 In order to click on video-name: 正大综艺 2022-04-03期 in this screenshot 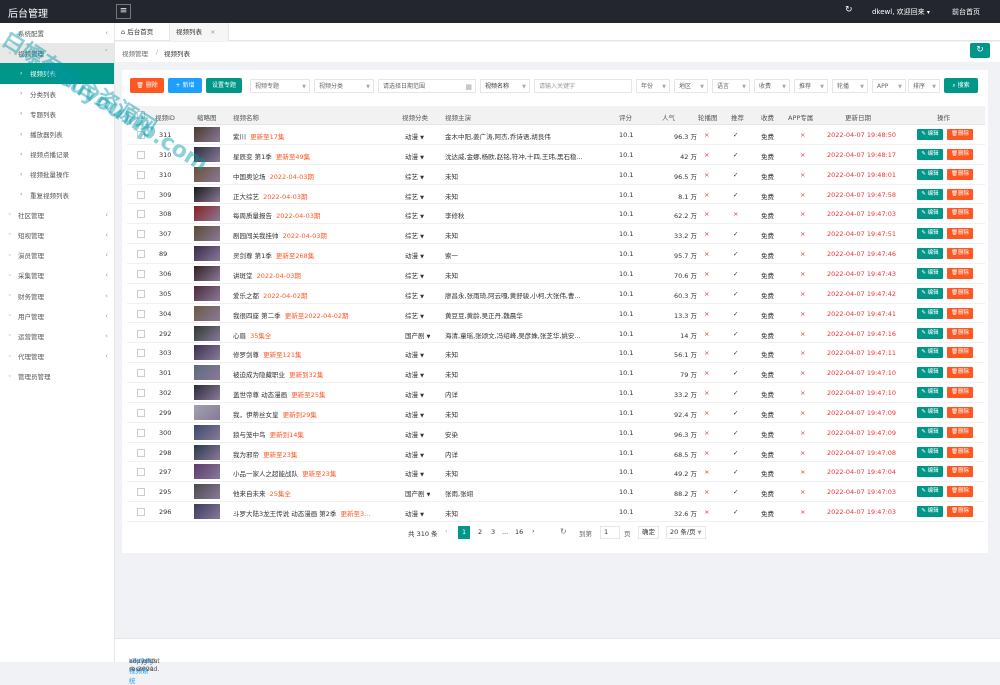, I will do `click(313, 196)`.